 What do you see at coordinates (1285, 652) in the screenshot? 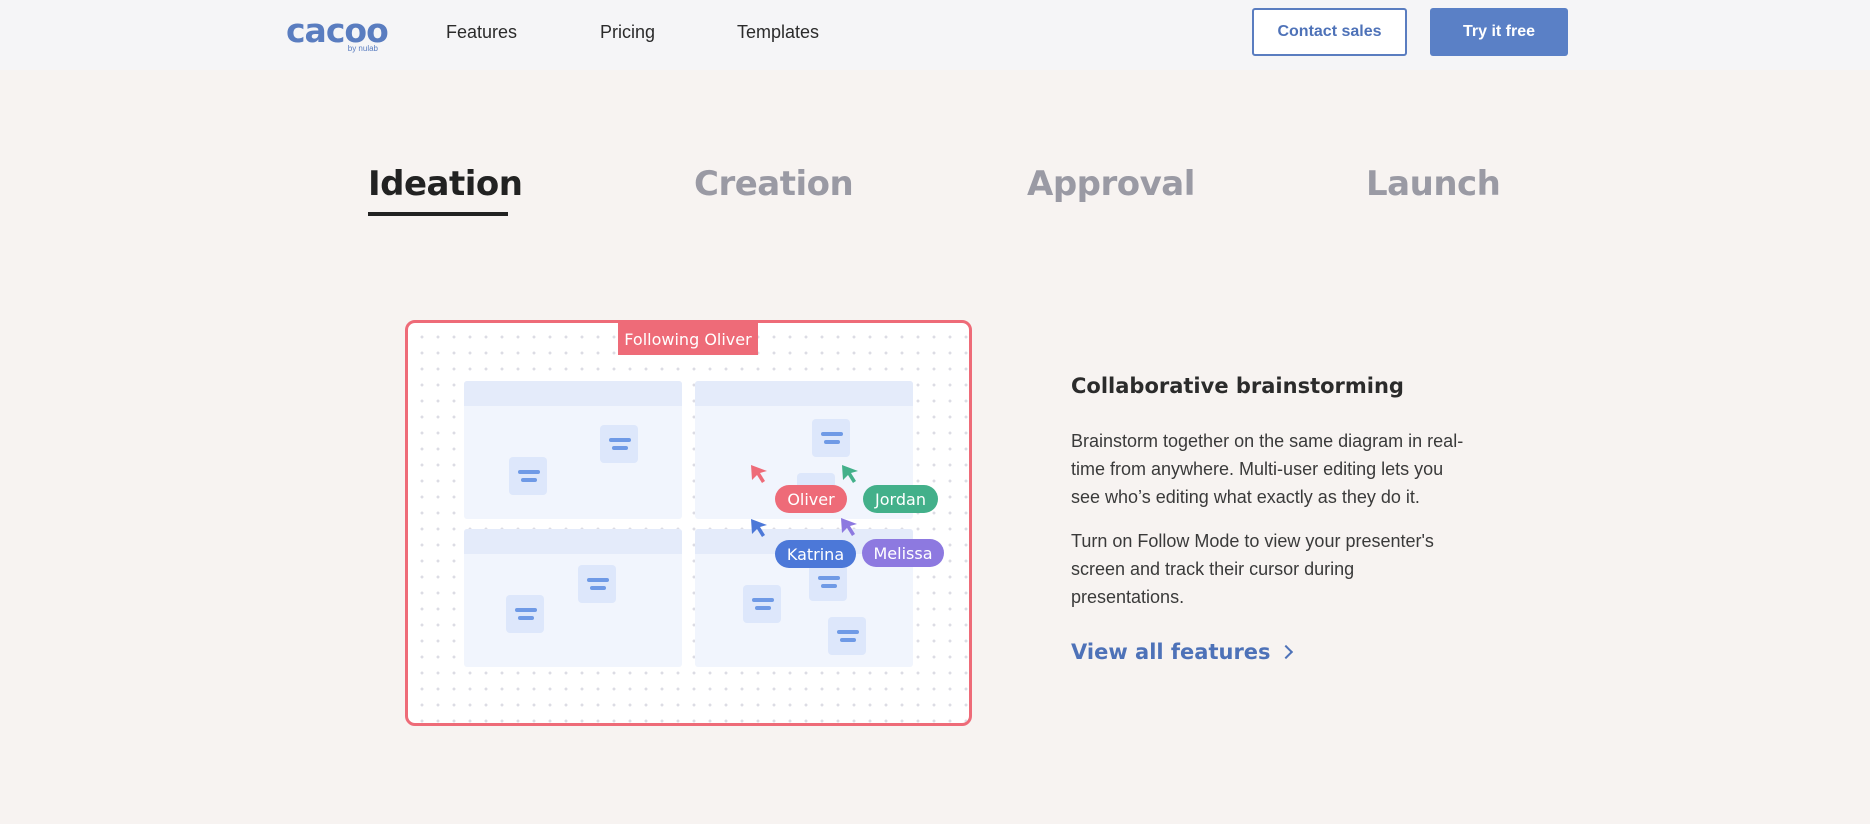
I see `chevron-right-icon` at bounding box center [1285, 652].